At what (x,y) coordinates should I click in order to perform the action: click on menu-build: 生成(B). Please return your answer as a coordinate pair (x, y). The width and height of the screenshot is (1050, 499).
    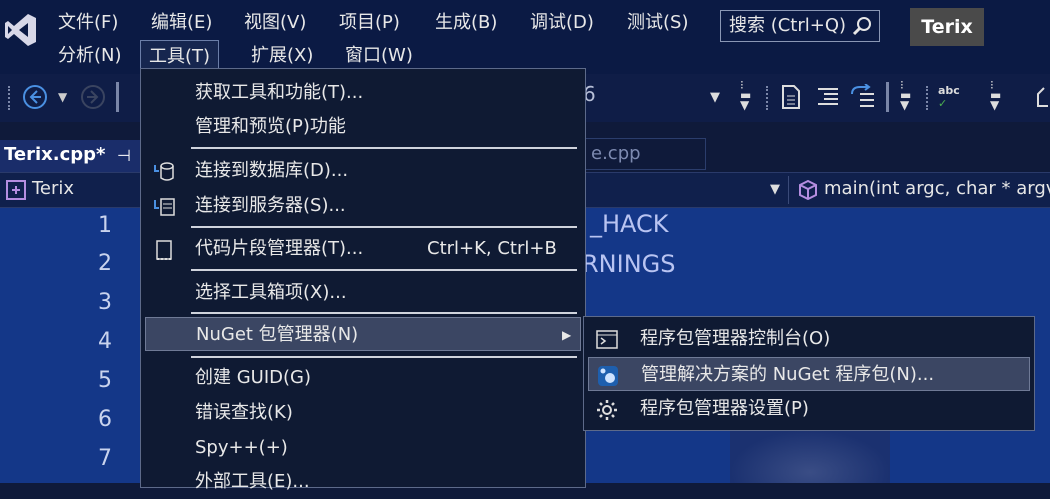
    Looking at the image, I should click on (466, 23).